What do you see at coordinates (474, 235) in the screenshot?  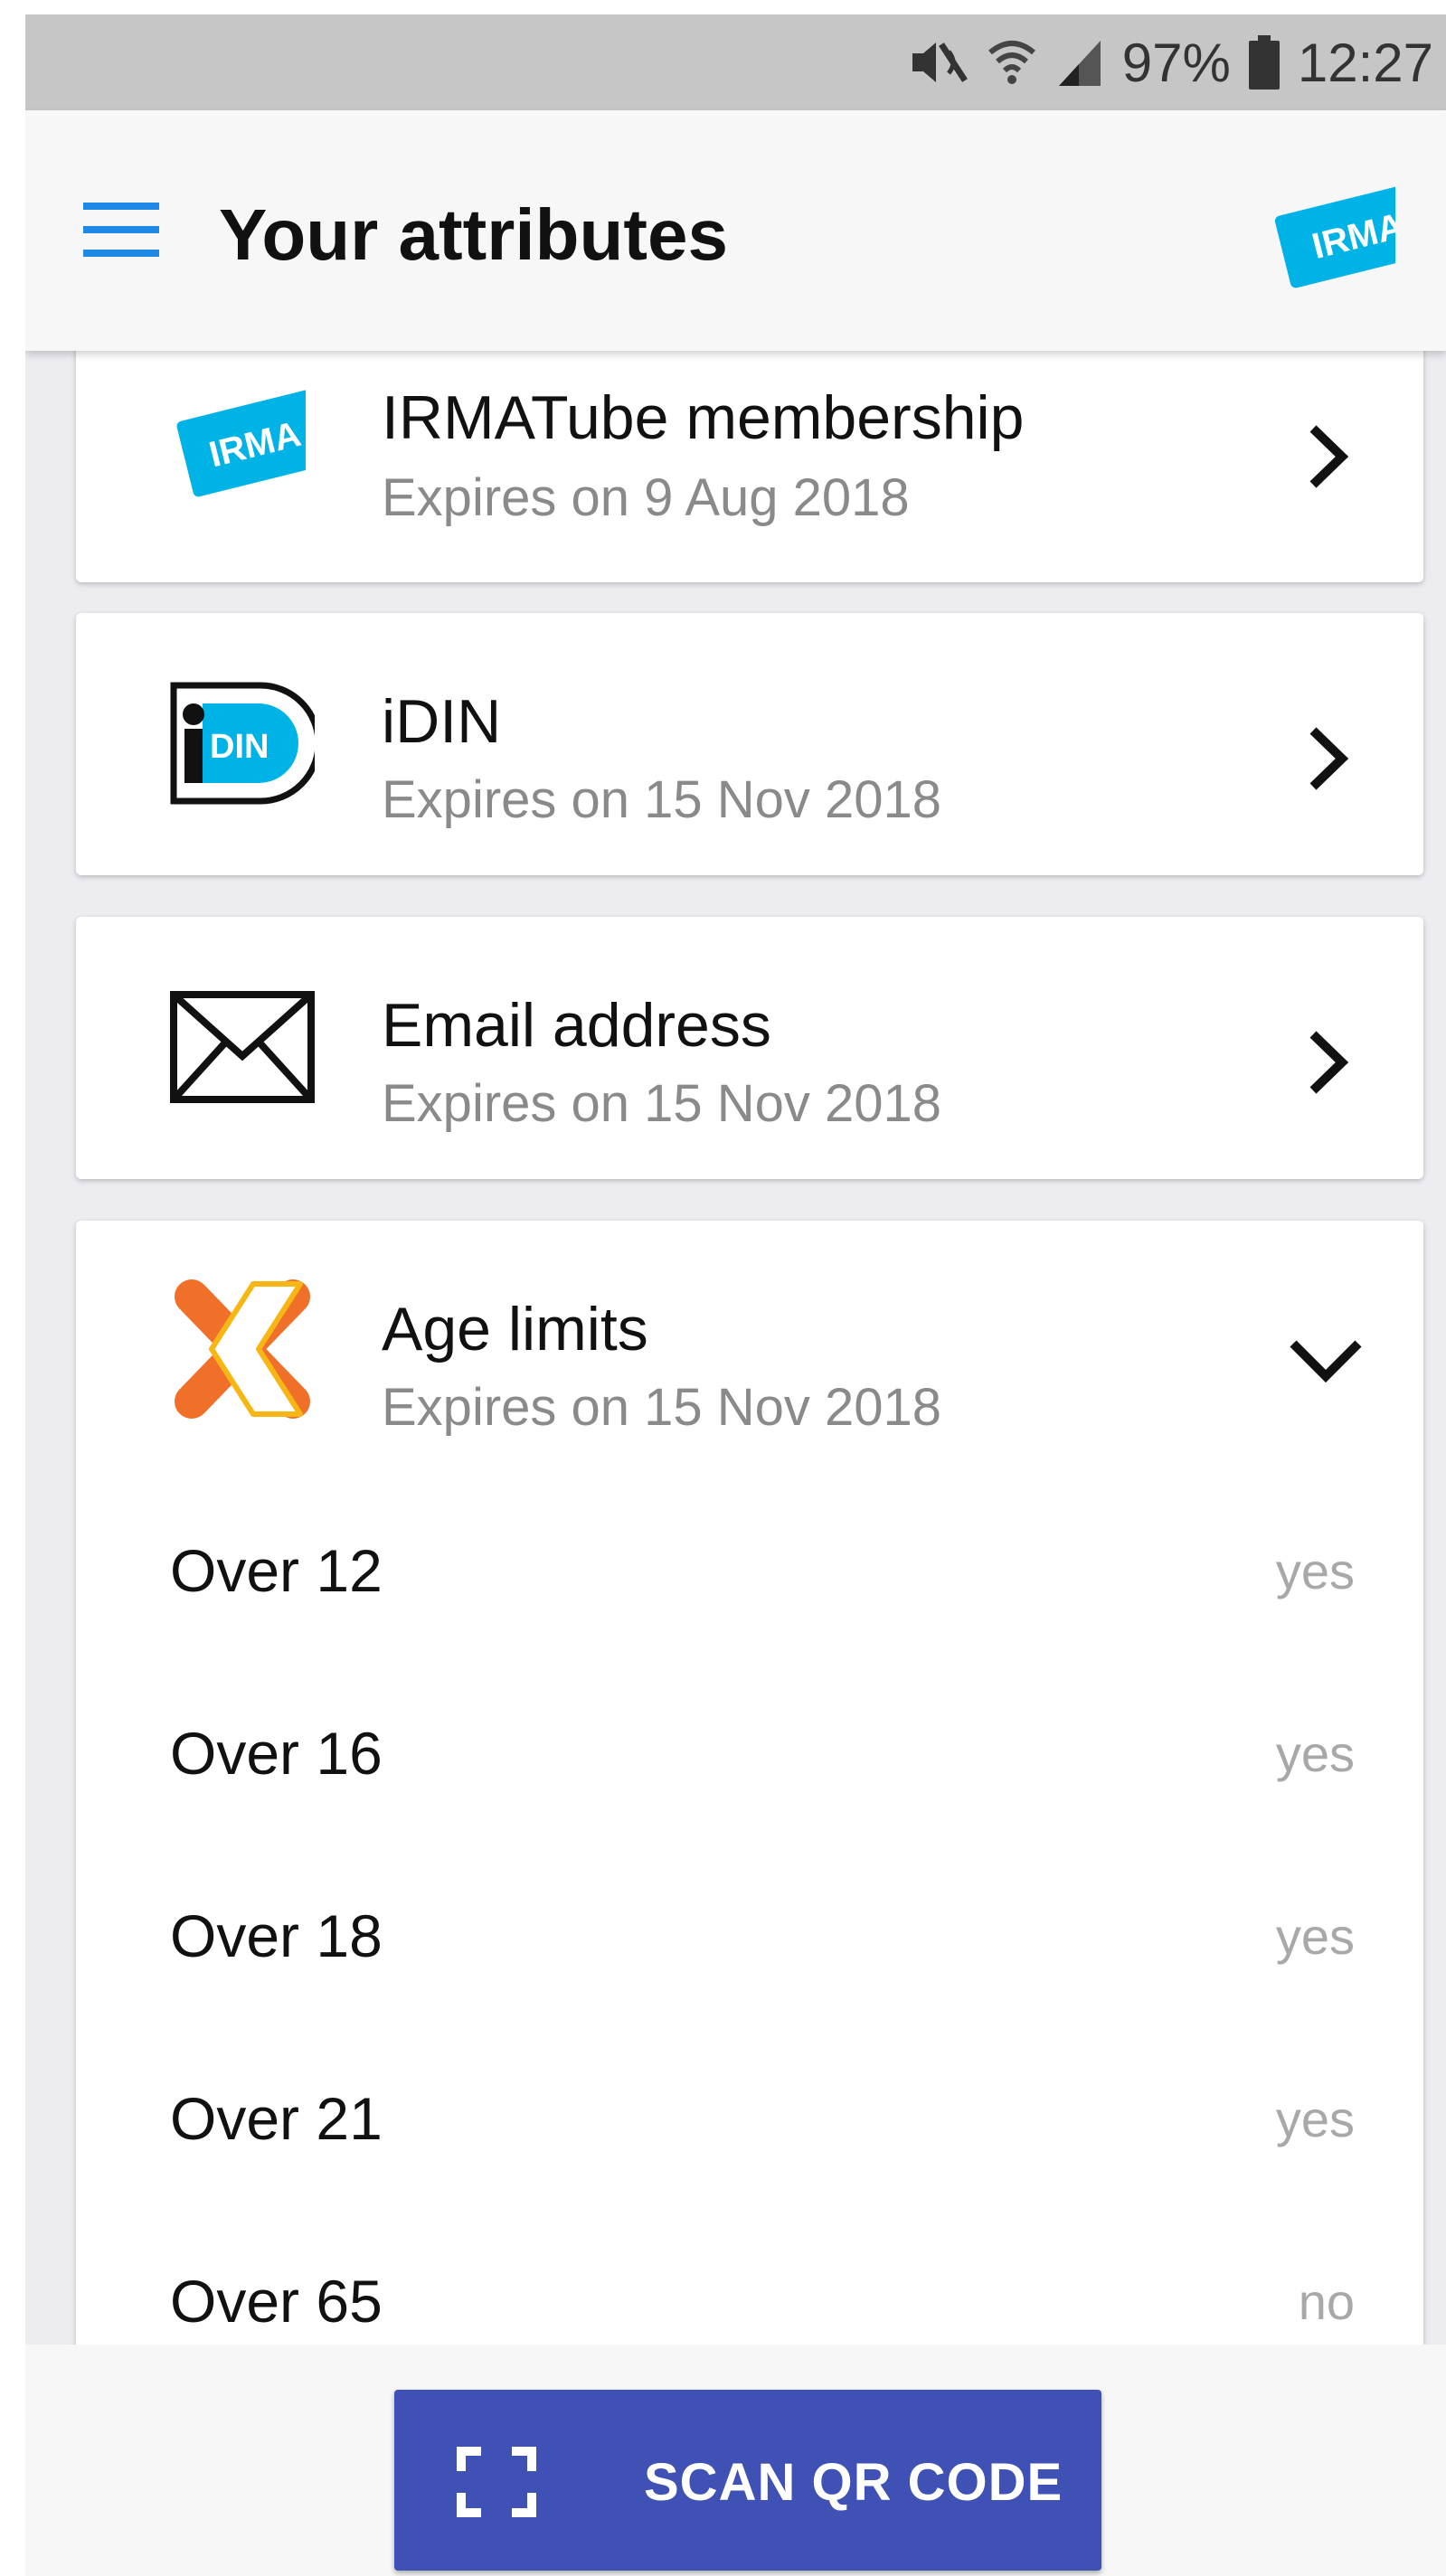 I see `page-title: Your attributes` at bounding box center [474, 235].